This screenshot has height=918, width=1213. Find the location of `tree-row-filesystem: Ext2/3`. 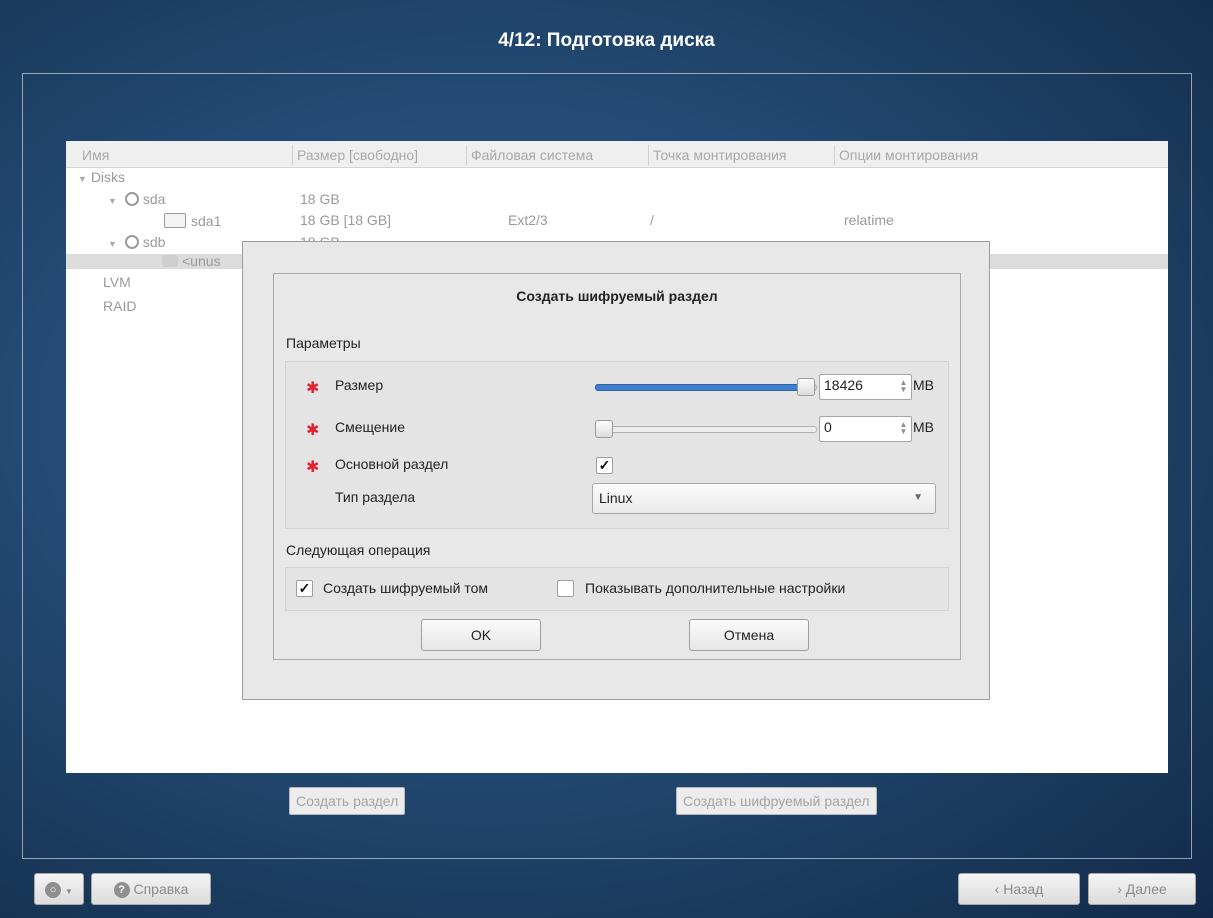

tree-row-filesystem: Ext2/3 is located at coordinates (528, 220).